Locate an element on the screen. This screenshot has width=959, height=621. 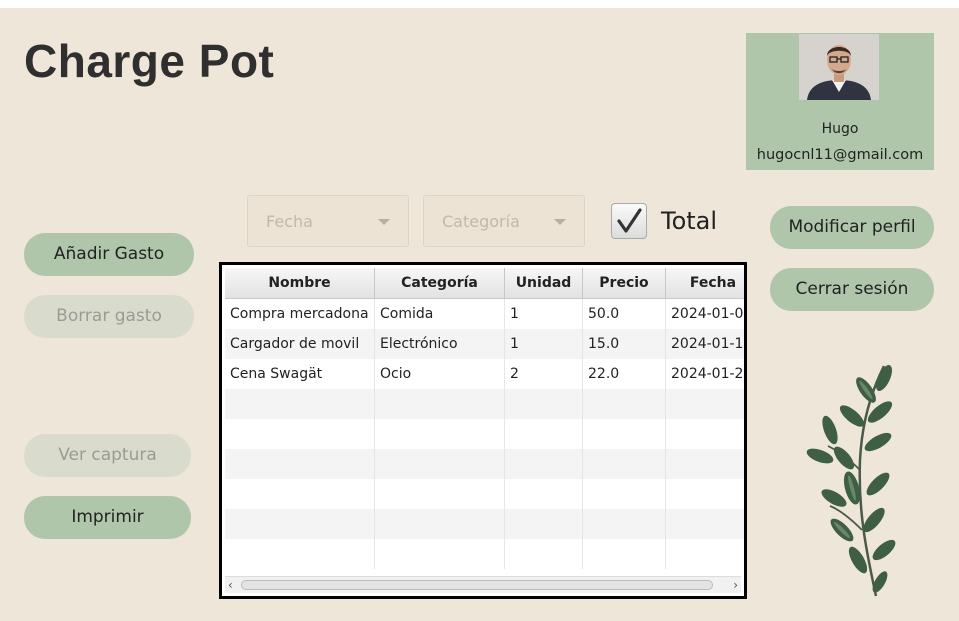
table-cell: Compra mercadona is located at coordinates (300, 314).